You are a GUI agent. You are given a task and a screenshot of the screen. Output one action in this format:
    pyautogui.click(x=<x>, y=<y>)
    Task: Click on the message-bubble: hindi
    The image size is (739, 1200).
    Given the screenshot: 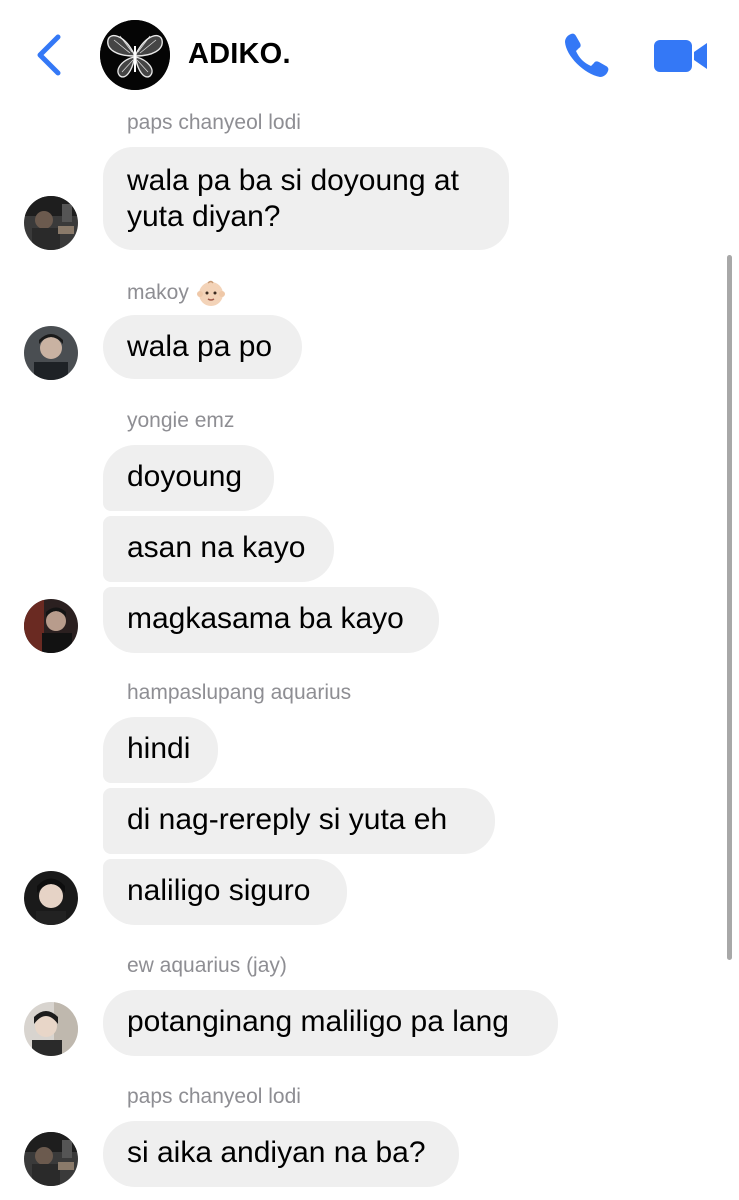 What is the action you would take?
    pyautogui.click(x=160, y=750)
    